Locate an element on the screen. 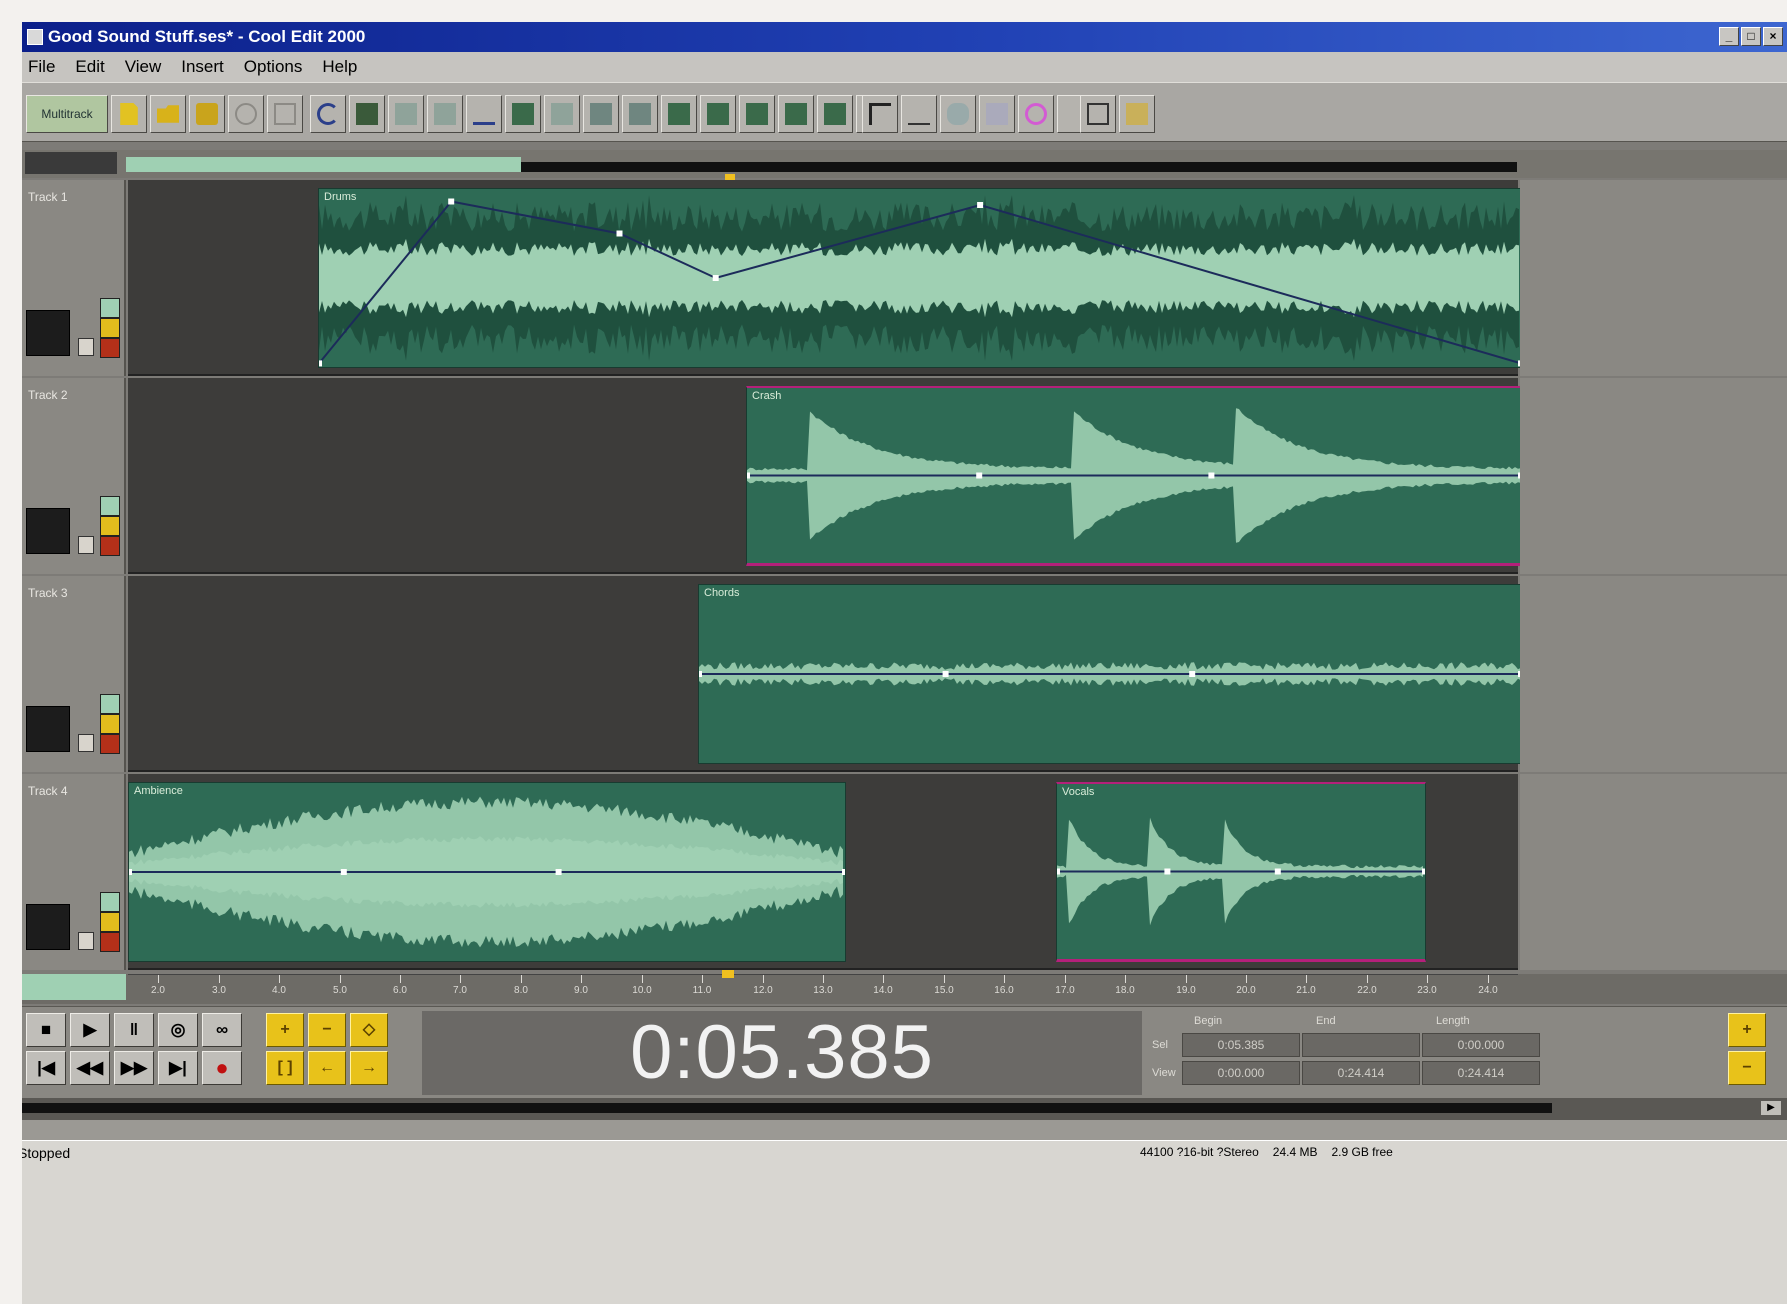 This screenshot has width=1787, height=1304. move-tool-button is located at coordinates (958, 114).